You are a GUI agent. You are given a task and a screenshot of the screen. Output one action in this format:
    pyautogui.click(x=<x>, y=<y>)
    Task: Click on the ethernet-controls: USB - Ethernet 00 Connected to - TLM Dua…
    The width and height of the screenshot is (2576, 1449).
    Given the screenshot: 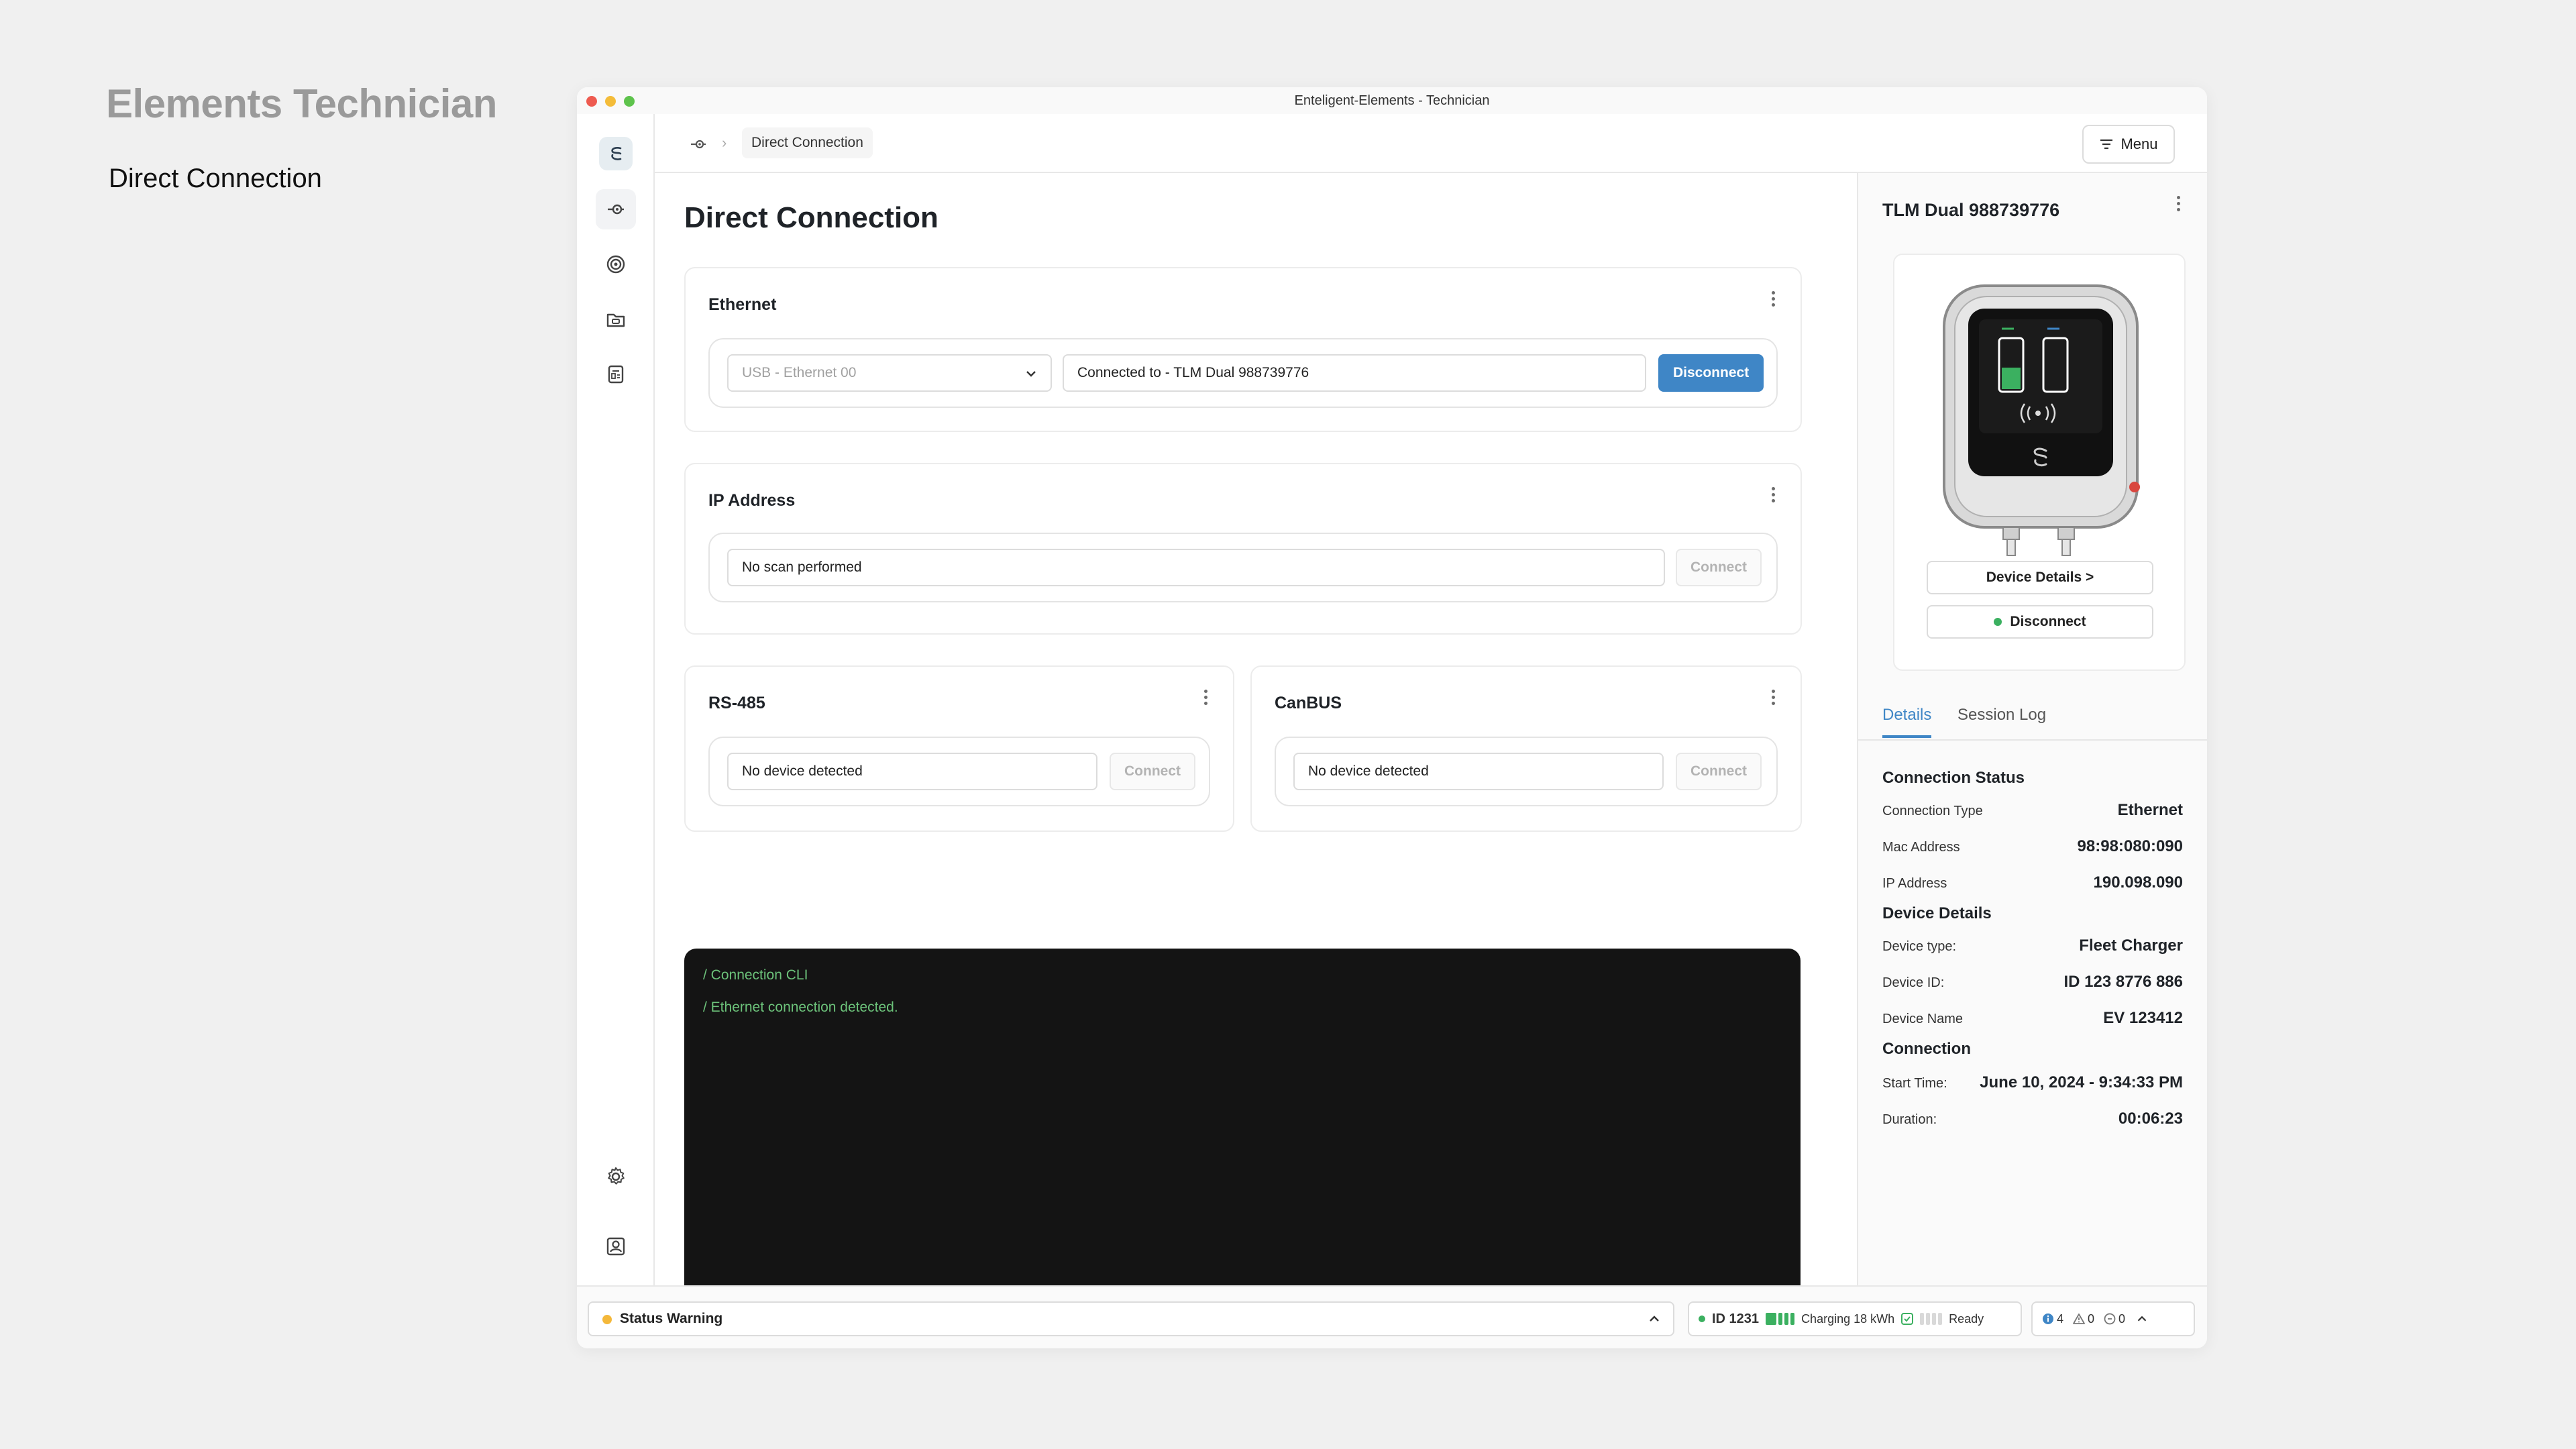 What is the action you would take?
    pyautogui.click(x=1243, y=373)
    